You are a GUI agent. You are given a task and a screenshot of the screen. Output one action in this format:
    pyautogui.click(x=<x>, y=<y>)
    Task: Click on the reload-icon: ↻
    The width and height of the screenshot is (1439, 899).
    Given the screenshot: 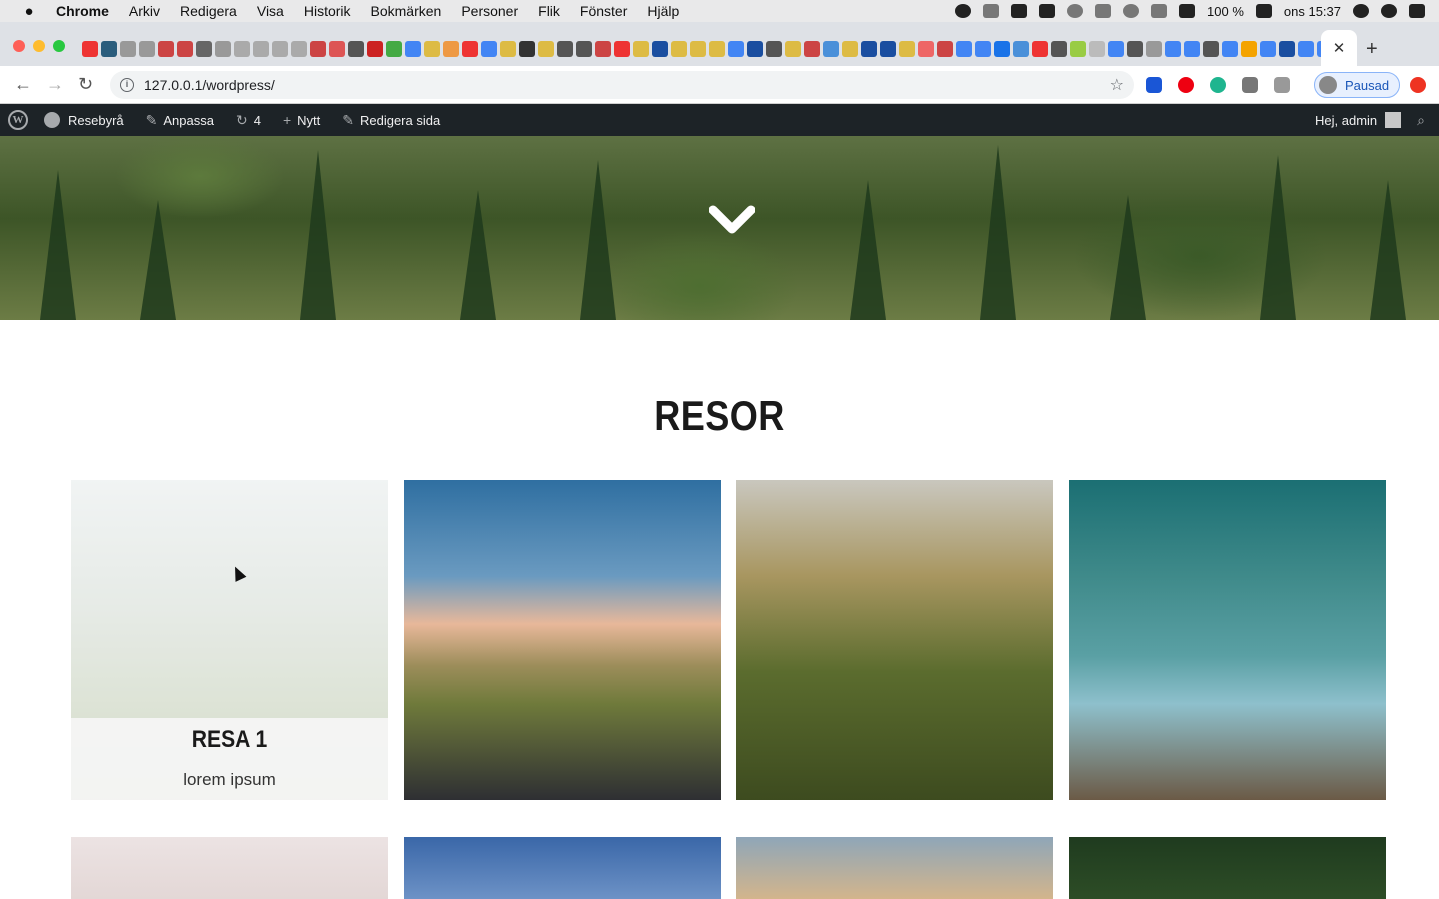 What is the action you would take?
    pyautogui.click(x=85, y=84)
    